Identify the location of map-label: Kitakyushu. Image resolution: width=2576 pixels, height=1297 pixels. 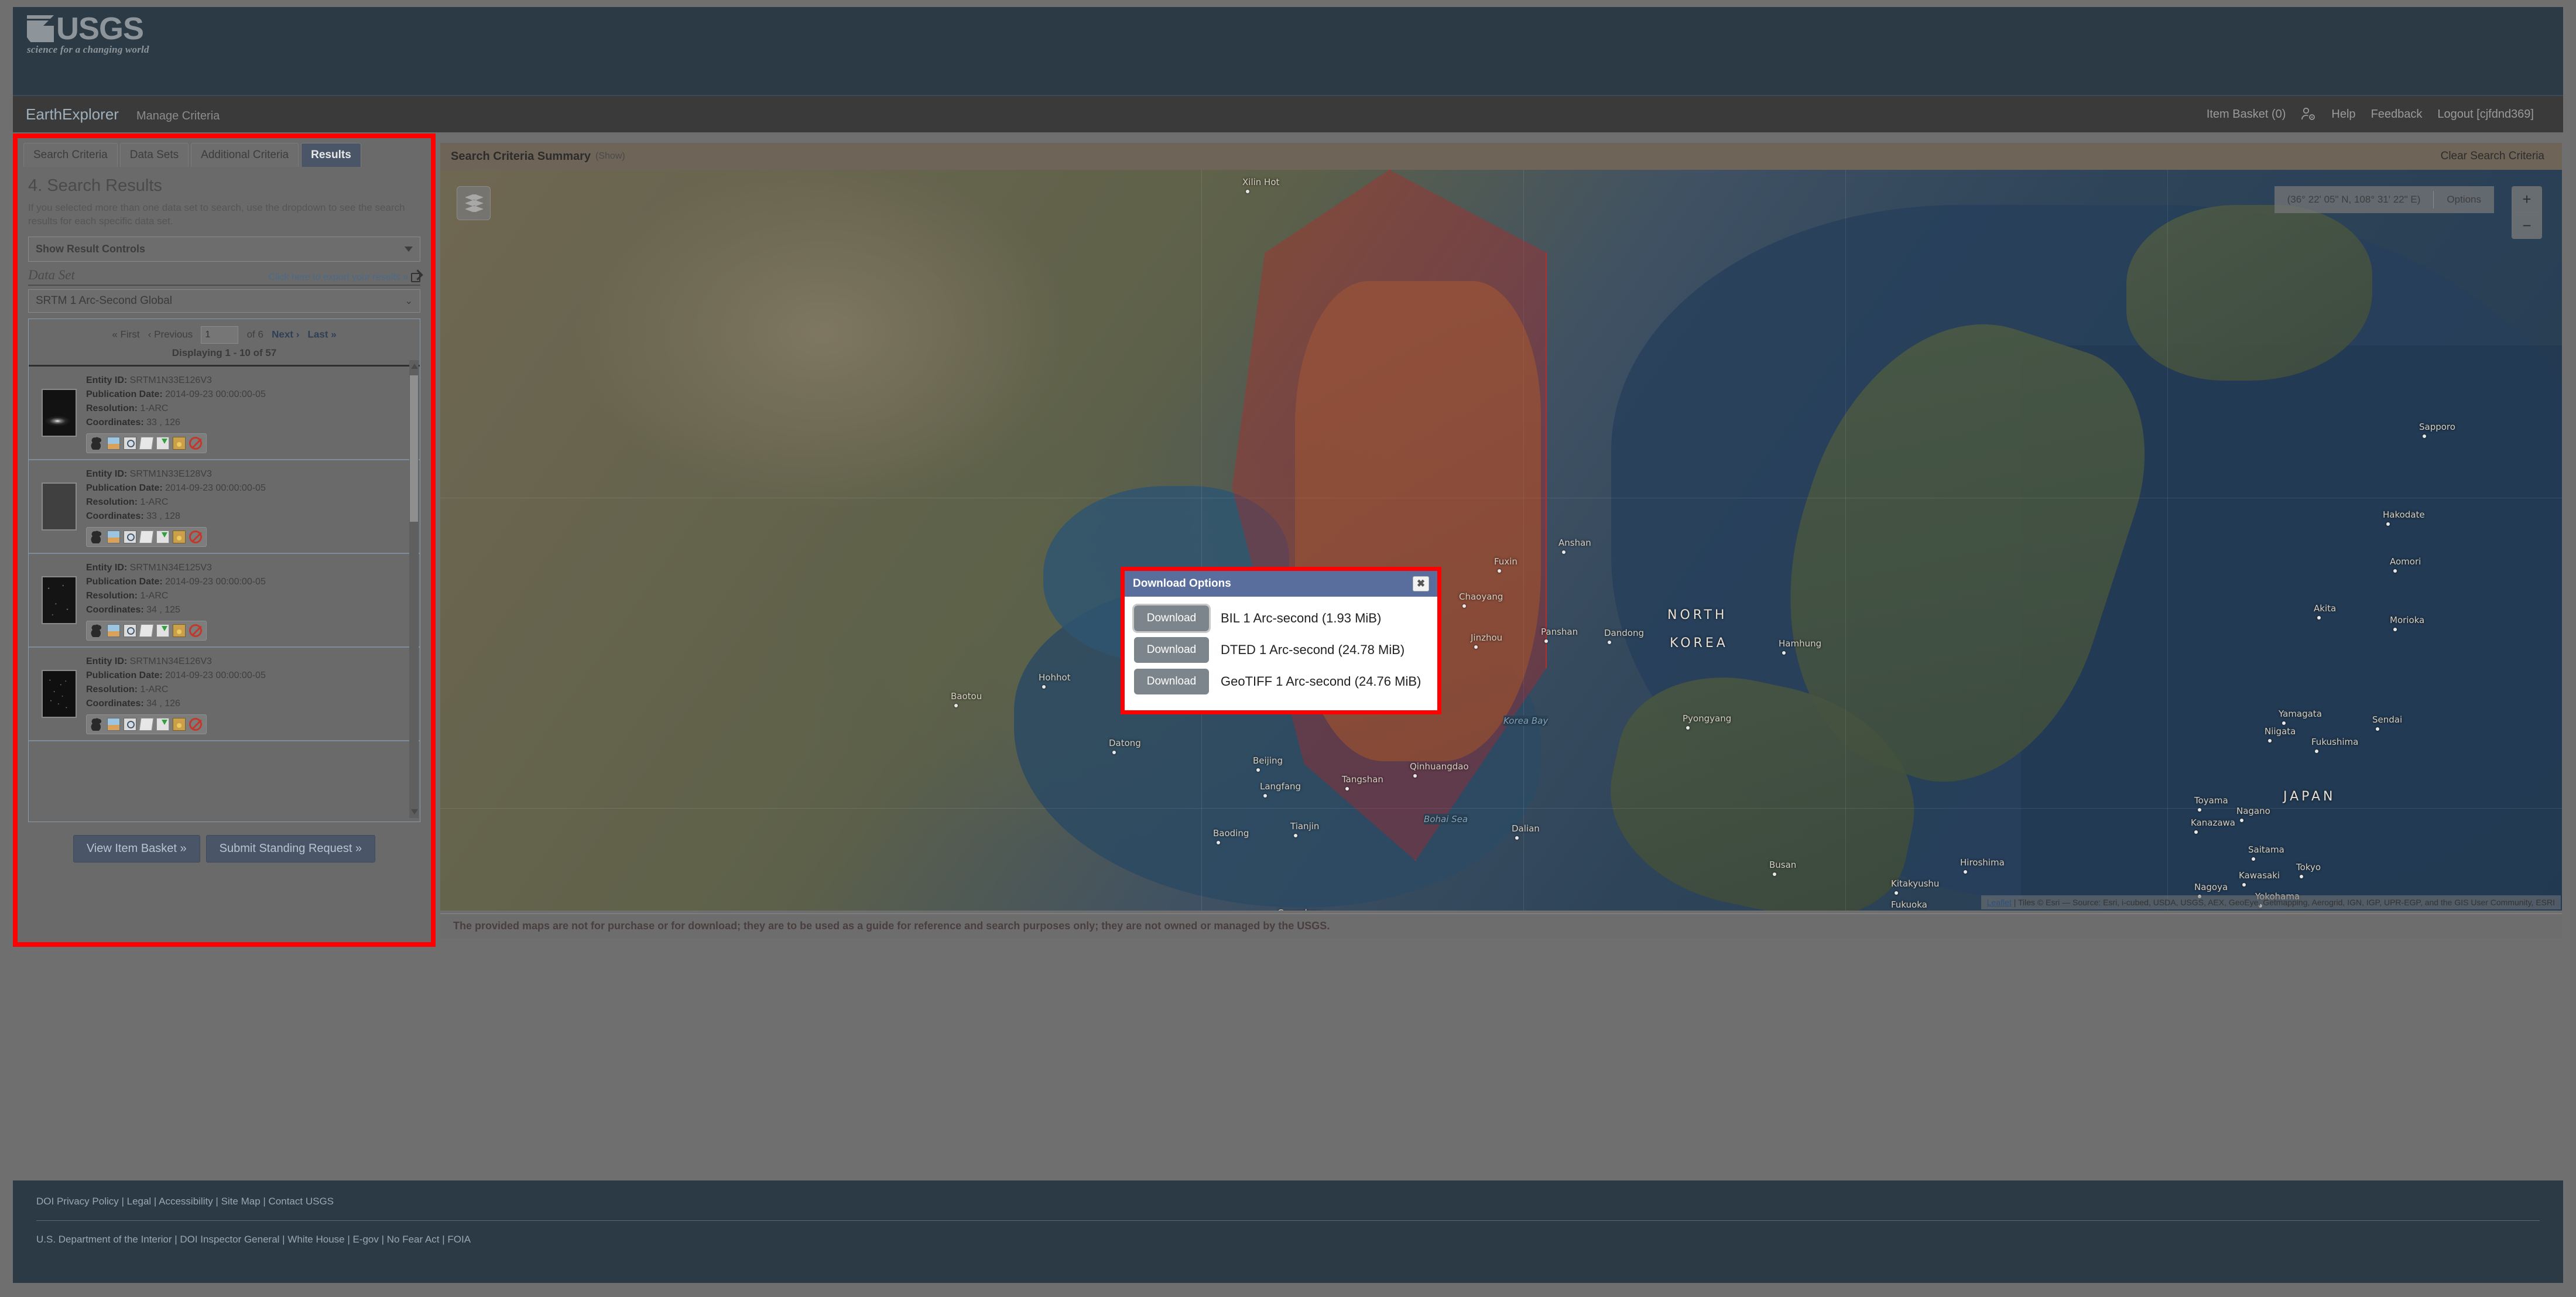
(1915, 883).